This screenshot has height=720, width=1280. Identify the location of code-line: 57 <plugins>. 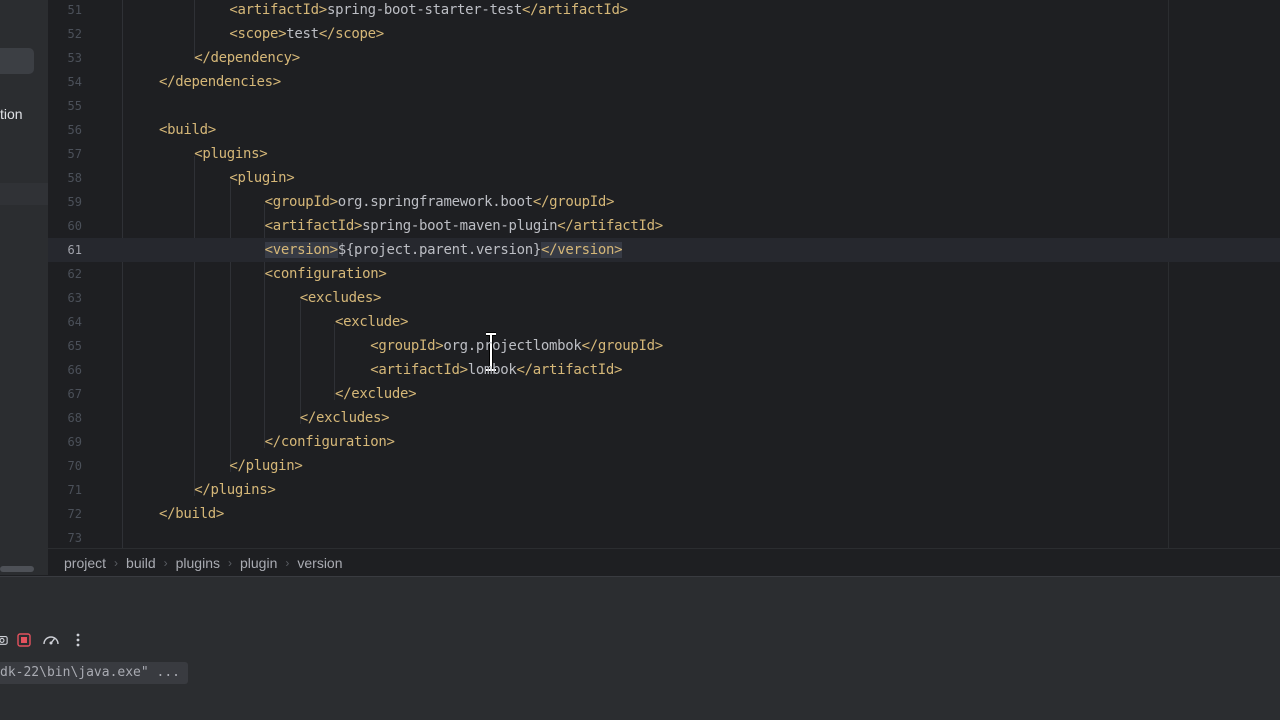
(664, 154).